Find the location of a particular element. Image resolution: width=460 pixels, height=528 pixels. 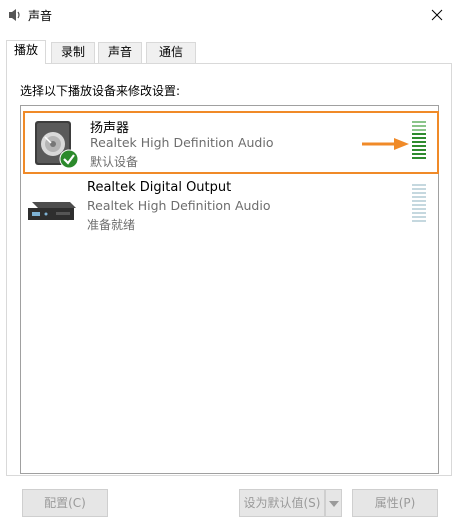

title-bar: 声音 is located at coordinates (230, 15).